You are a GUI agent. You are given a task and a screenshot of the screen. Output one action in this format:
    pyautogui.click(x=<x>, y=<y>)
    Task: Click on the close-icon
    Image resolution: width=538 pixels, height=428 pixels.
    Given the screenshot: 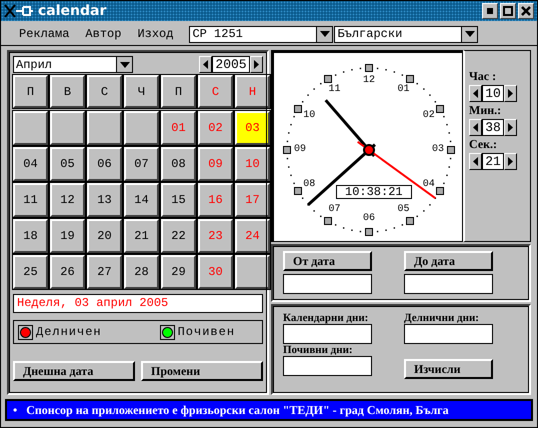 What is the action you would take?
    pyautogui.click(x=526, y=11)
    